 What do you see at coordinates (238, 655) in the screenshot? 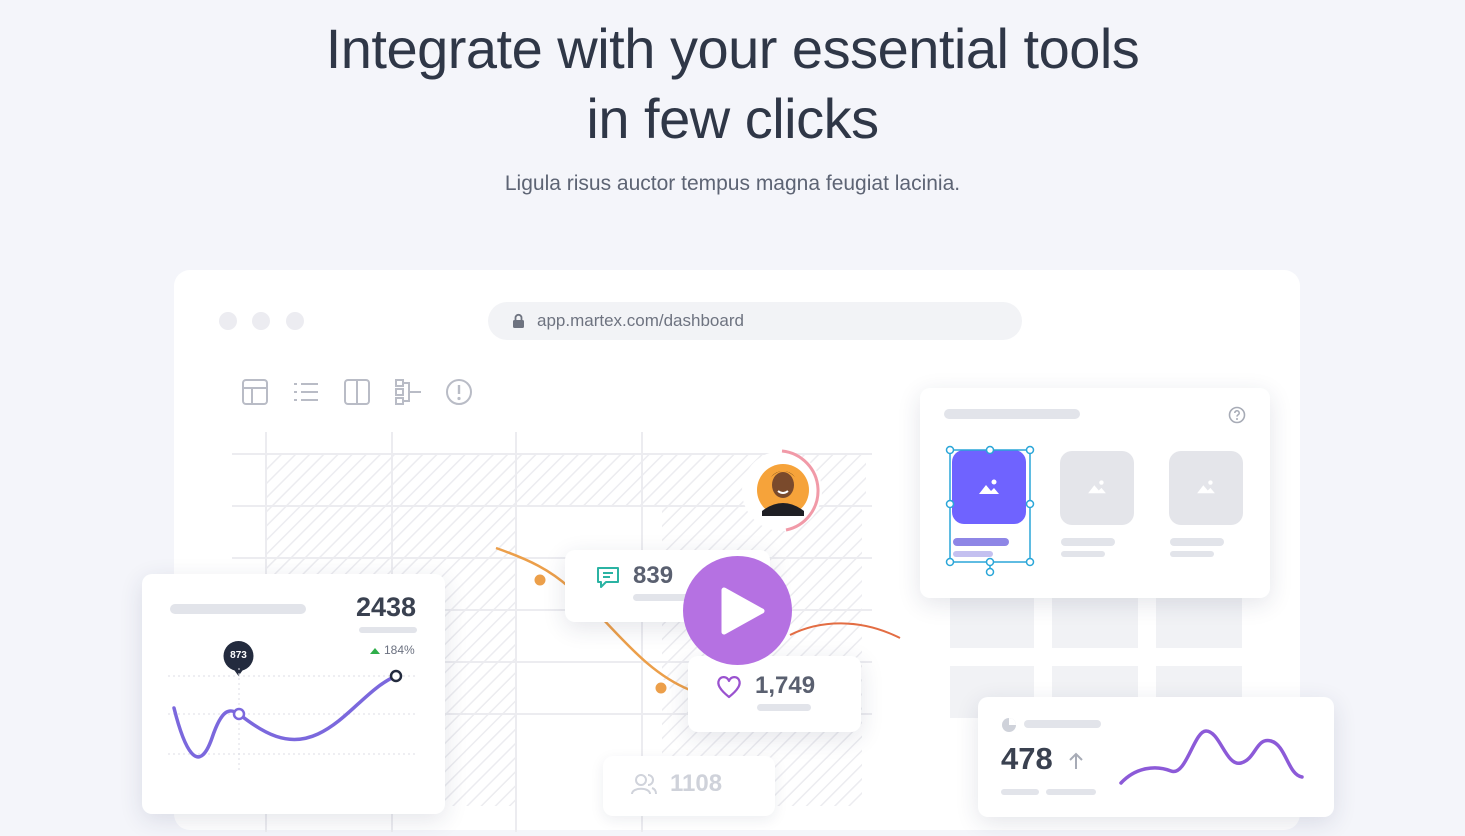
I see `marker-value: 873` at bounding box center [238, 655].